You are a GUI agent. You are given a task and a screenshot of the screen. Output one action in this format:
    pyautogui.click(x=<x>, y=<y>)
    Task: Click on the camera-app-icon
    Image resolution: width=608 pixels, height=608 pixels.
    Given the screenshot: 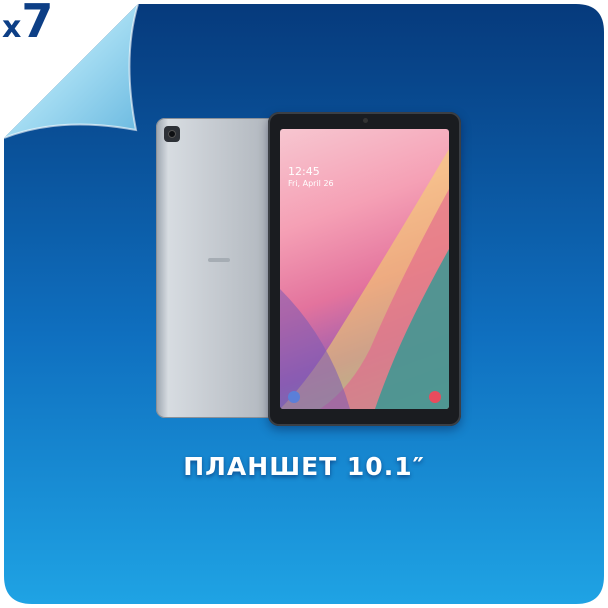 What is the action you would take?
    pyautogui.click(x=435, y=397)
    